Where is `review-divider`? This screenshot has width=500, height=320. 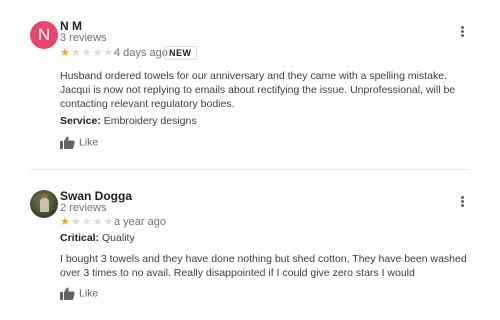
review-divider is located at coordinates (250, 169).